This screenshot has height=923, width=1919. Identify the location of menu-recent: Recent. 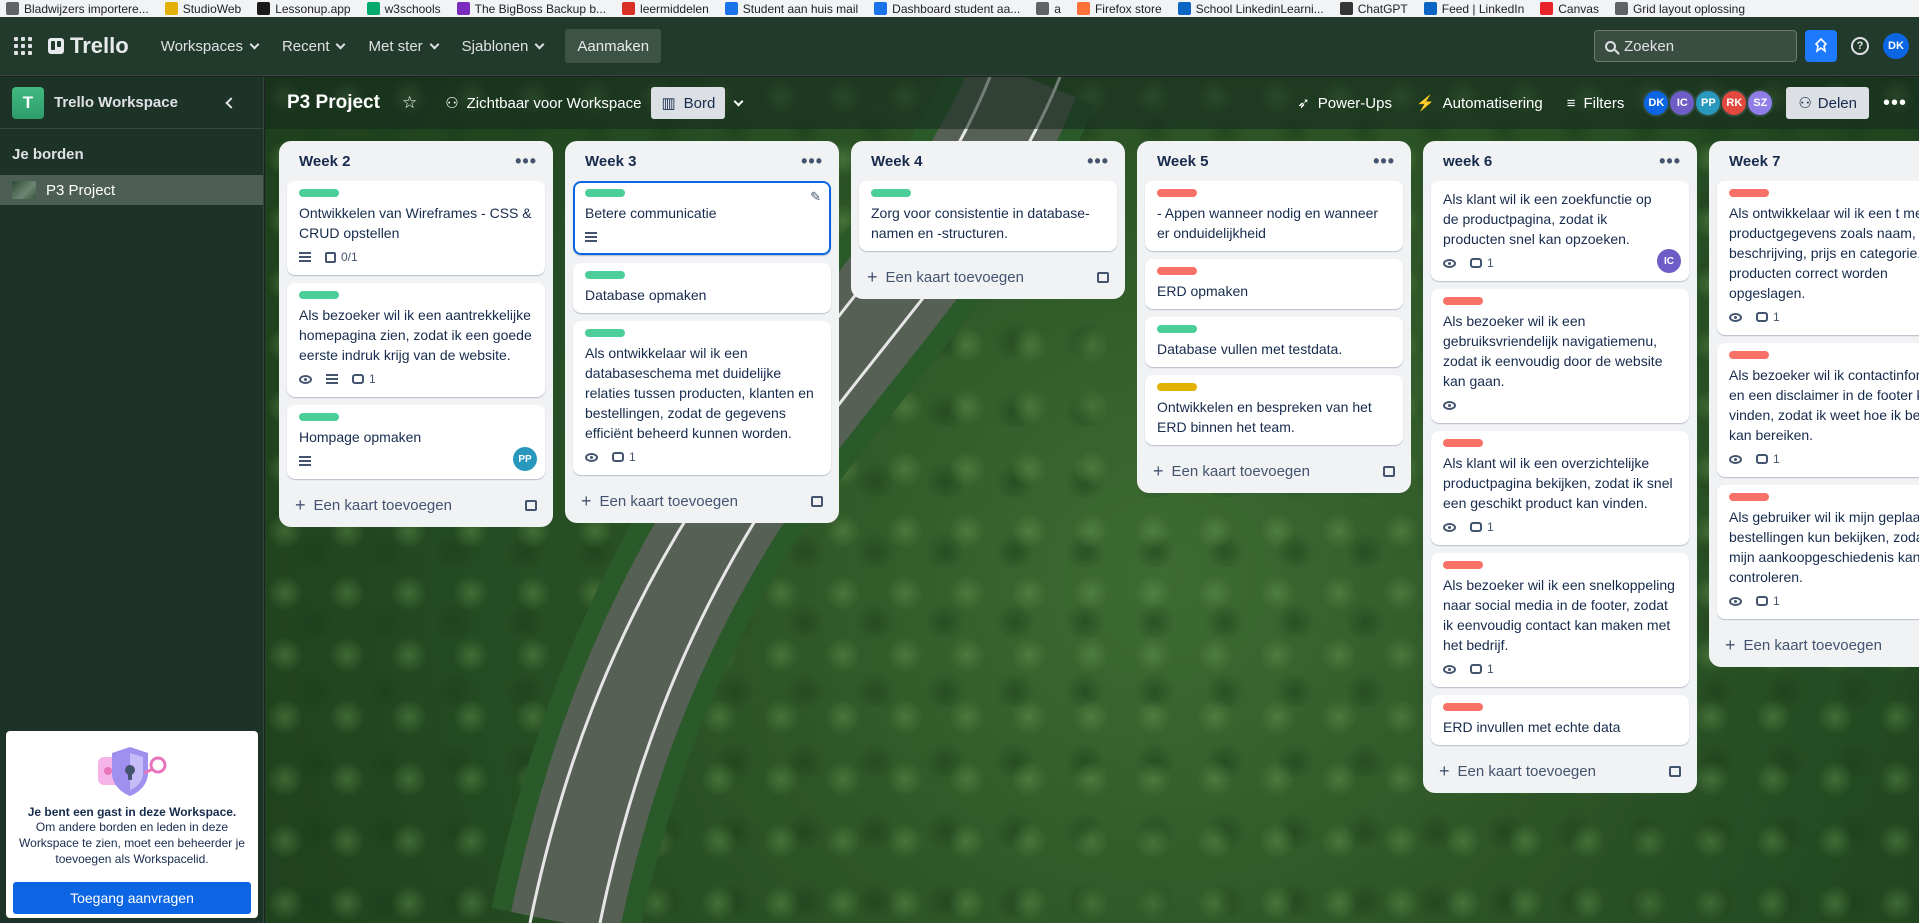
(313, 46).